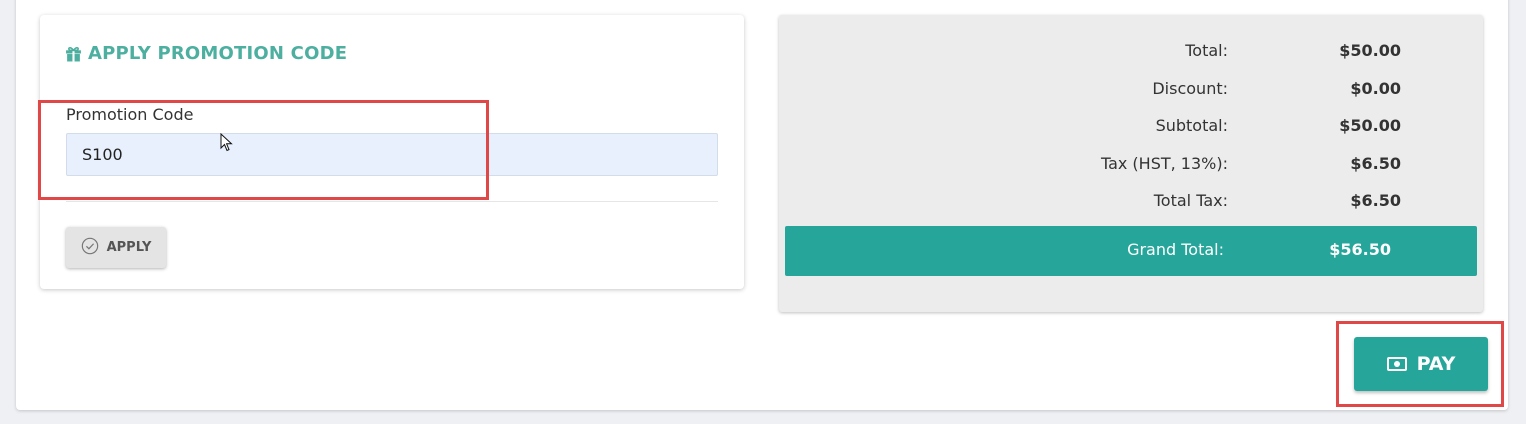 This screenshot has height=424, width=1526. Describe the element at coordinates (1436, 364) in the screenshot. I see `pay-button-label: PAY` at that location.